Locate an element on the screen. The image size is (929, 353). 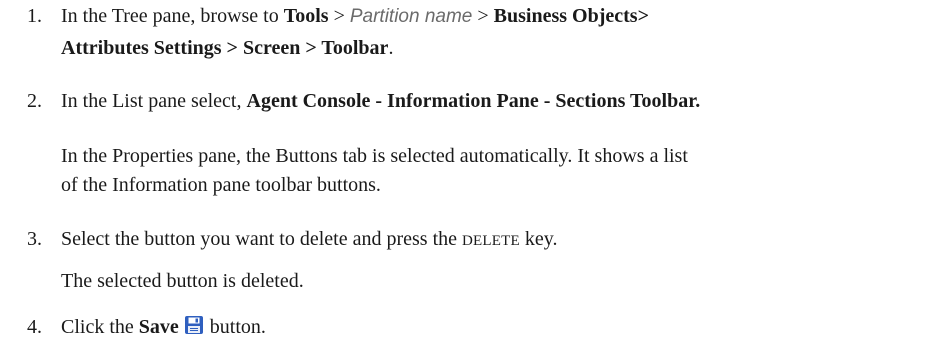
step-4: 4. Click the Save button. is located at coordinates (146, 327).